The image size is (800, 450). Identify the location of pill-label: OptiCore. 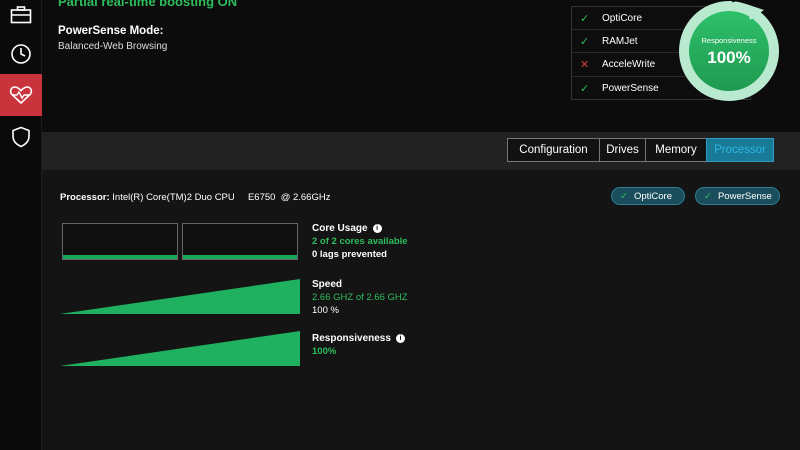
(652, 196).